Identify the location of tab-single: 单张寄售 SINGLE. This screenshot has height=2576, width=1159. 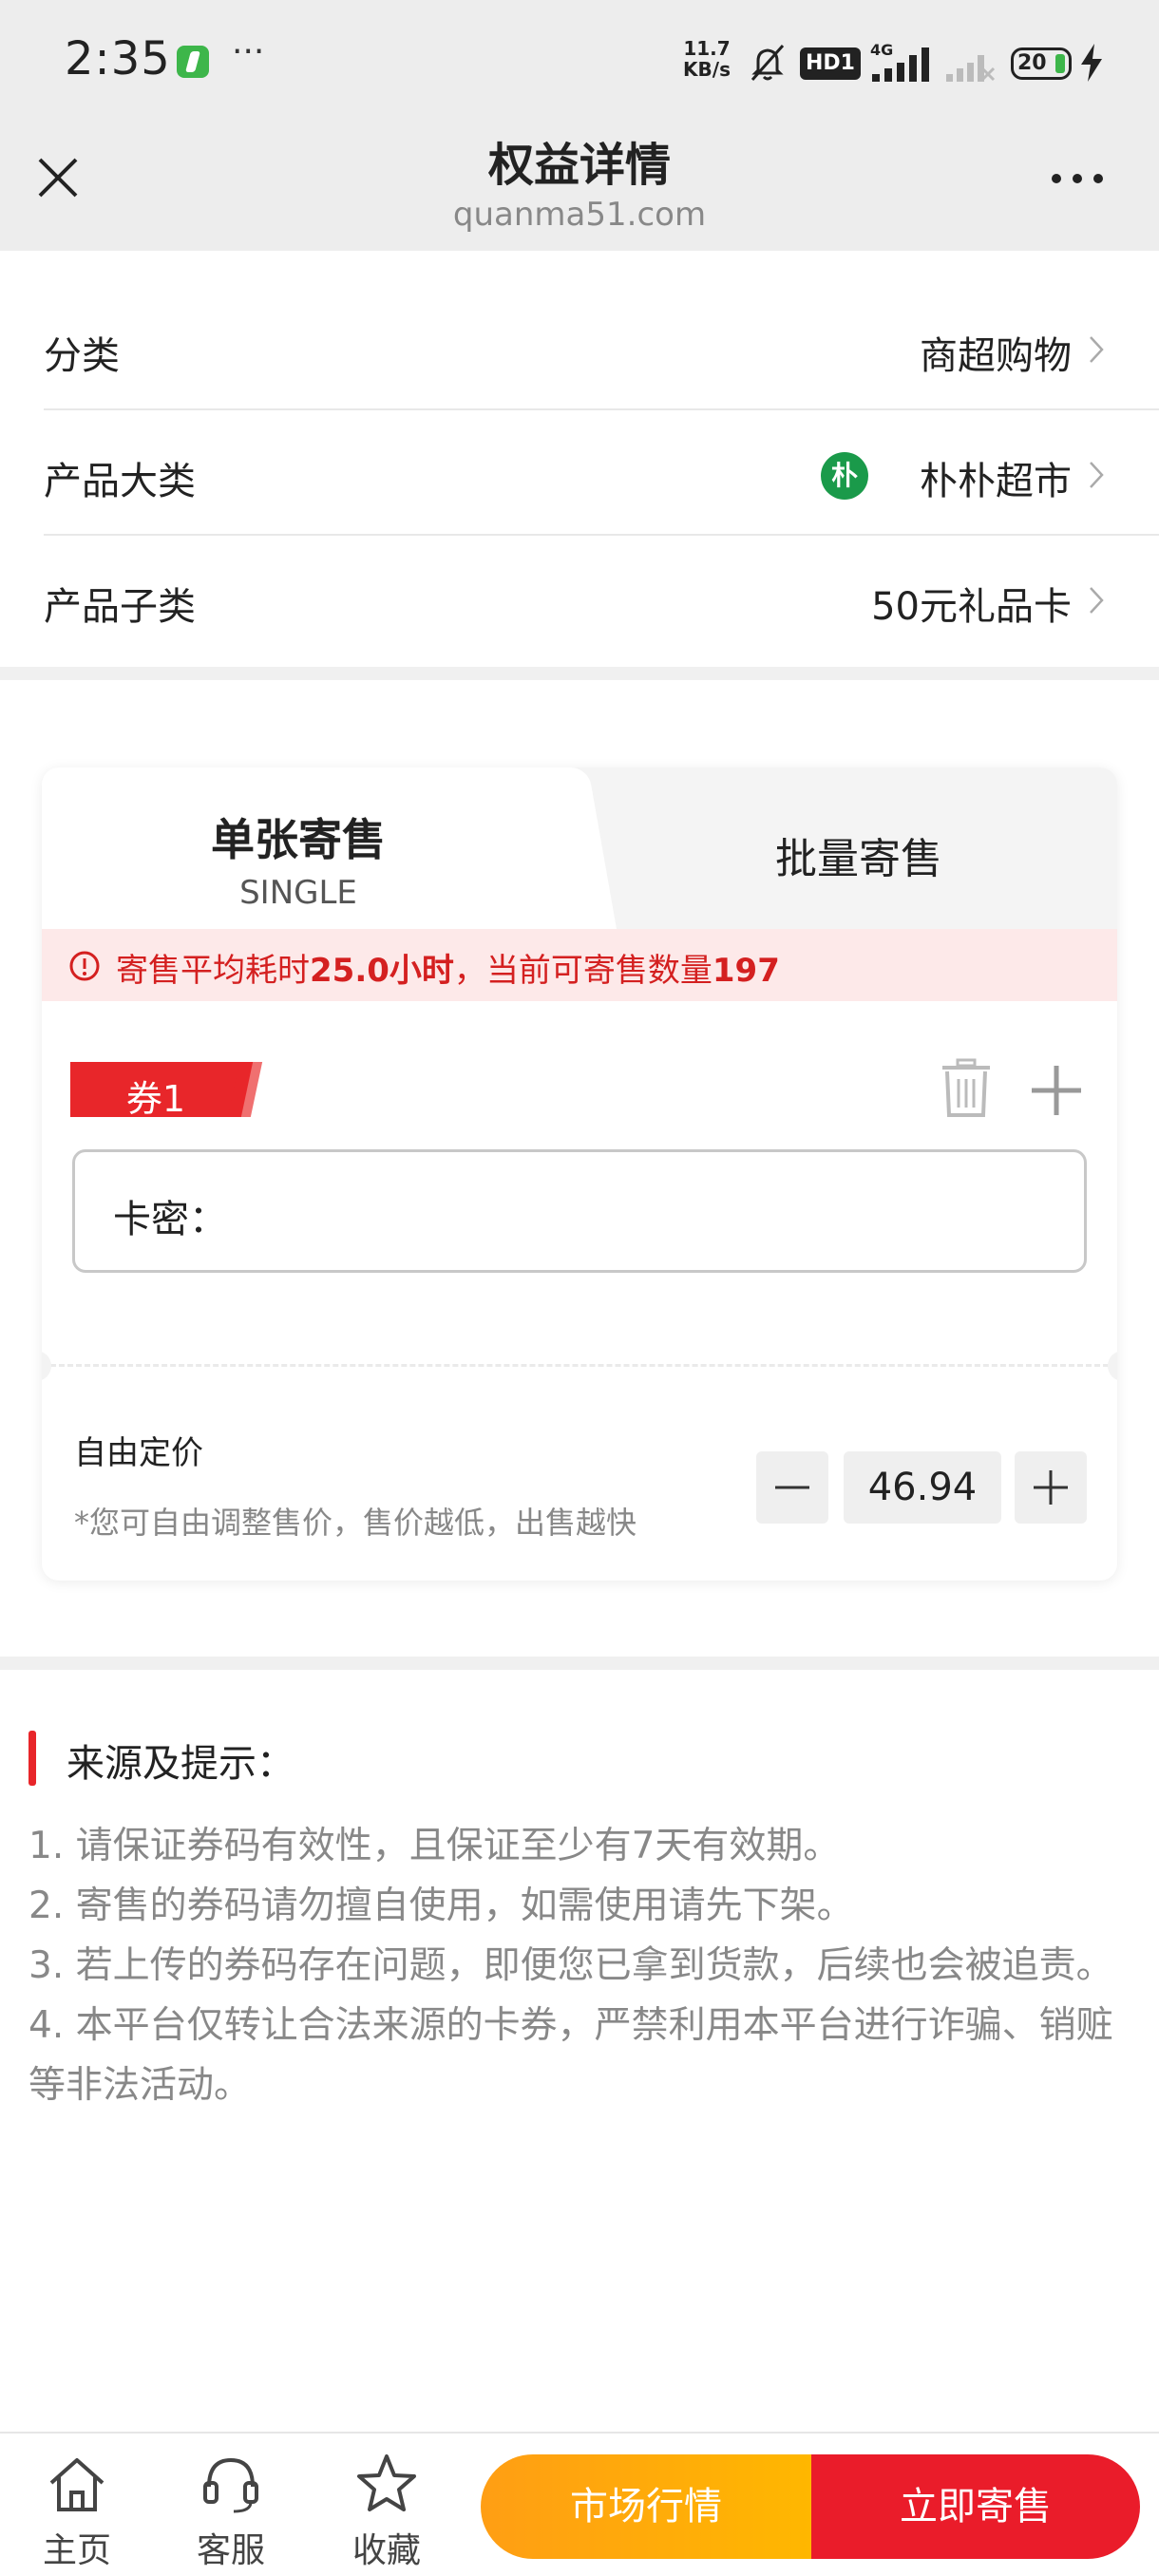
(308, 848).